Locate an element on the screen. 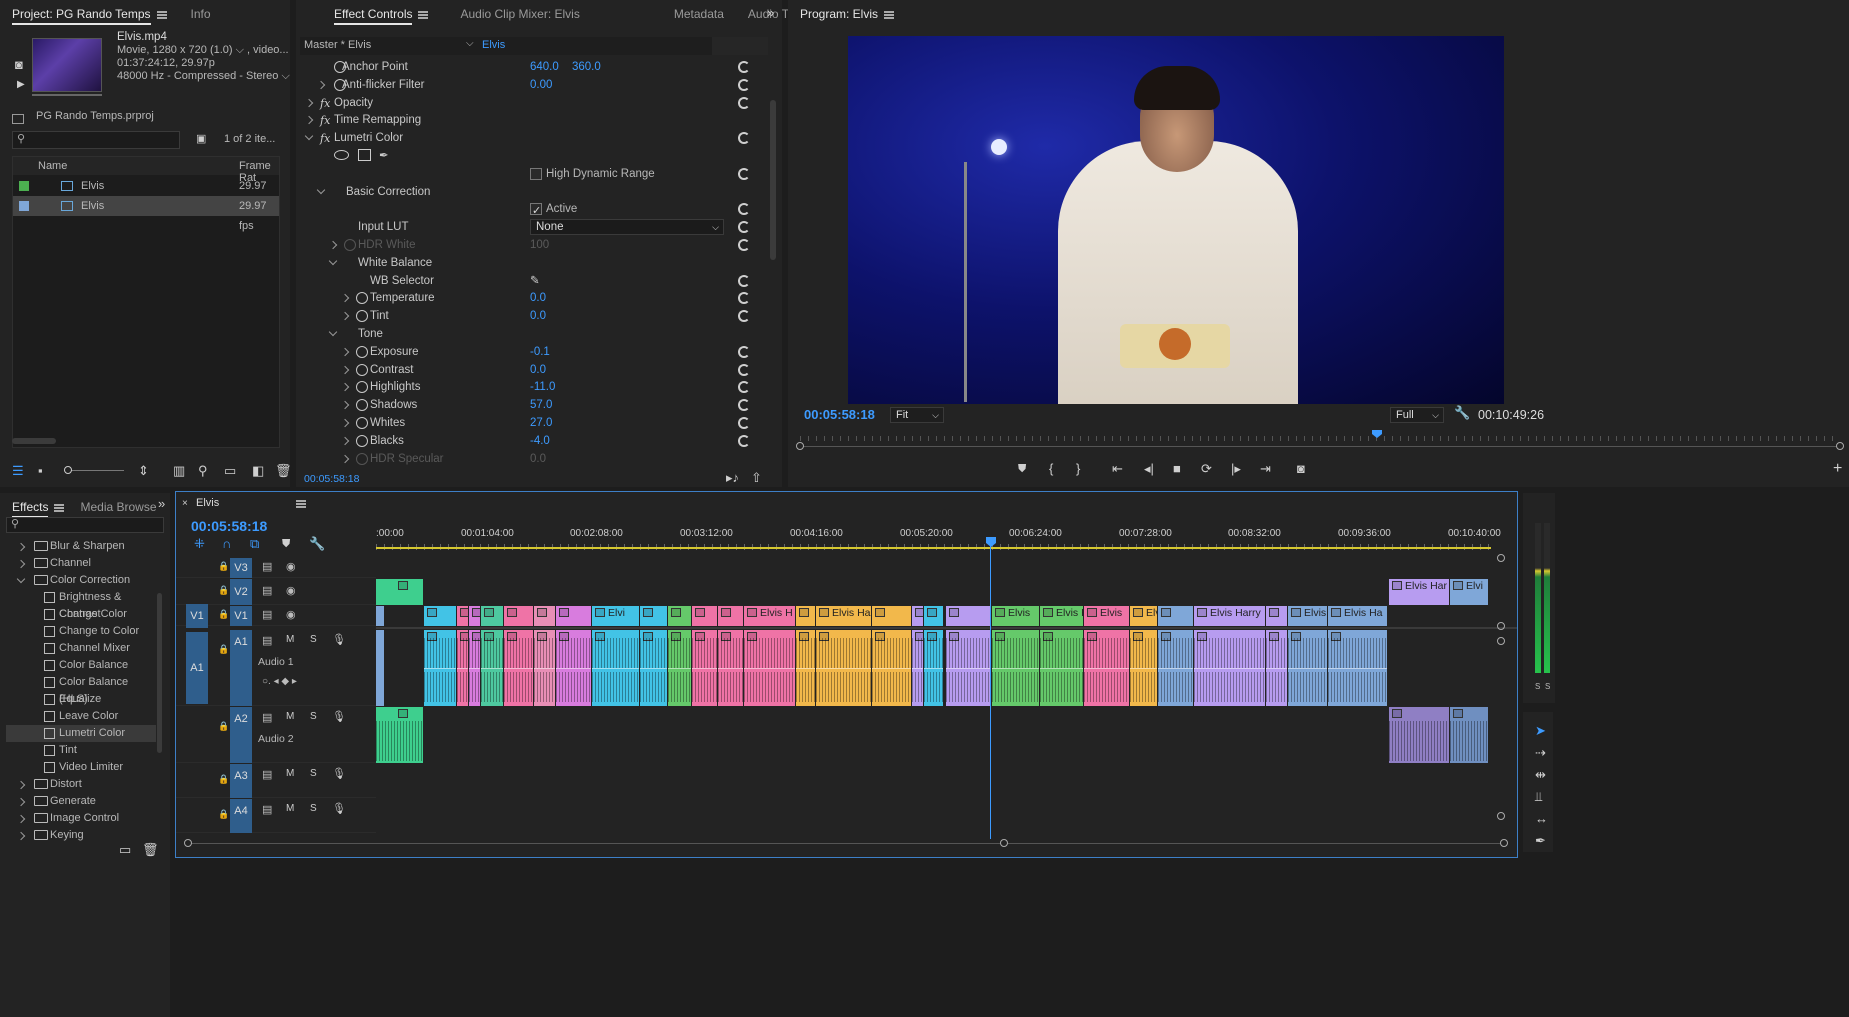 This screenshot has width=1849, height=1017. selection-tool-icon: ➤ is located at coordinates (1540, 731).